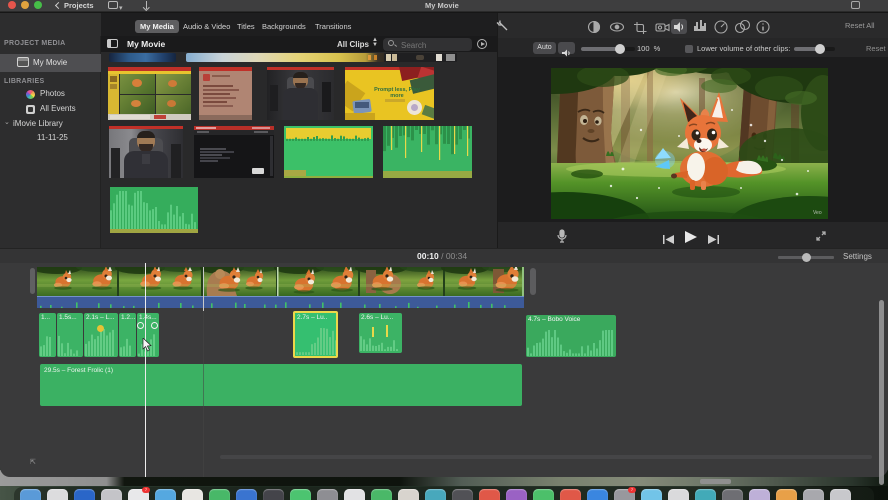 The image size is (888, 500). I want to click on svg-text: Veo, so click(817, 213).